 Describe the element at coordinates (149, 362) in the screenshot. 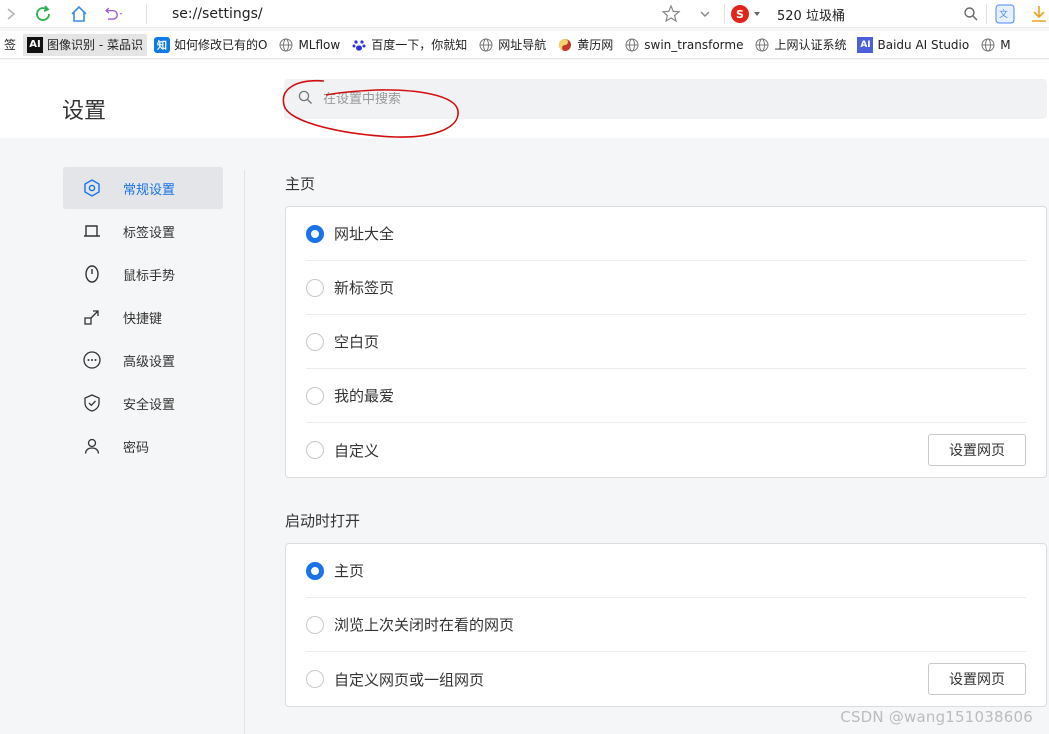

I see `sidebar-item-label: 高级设置` at that location.